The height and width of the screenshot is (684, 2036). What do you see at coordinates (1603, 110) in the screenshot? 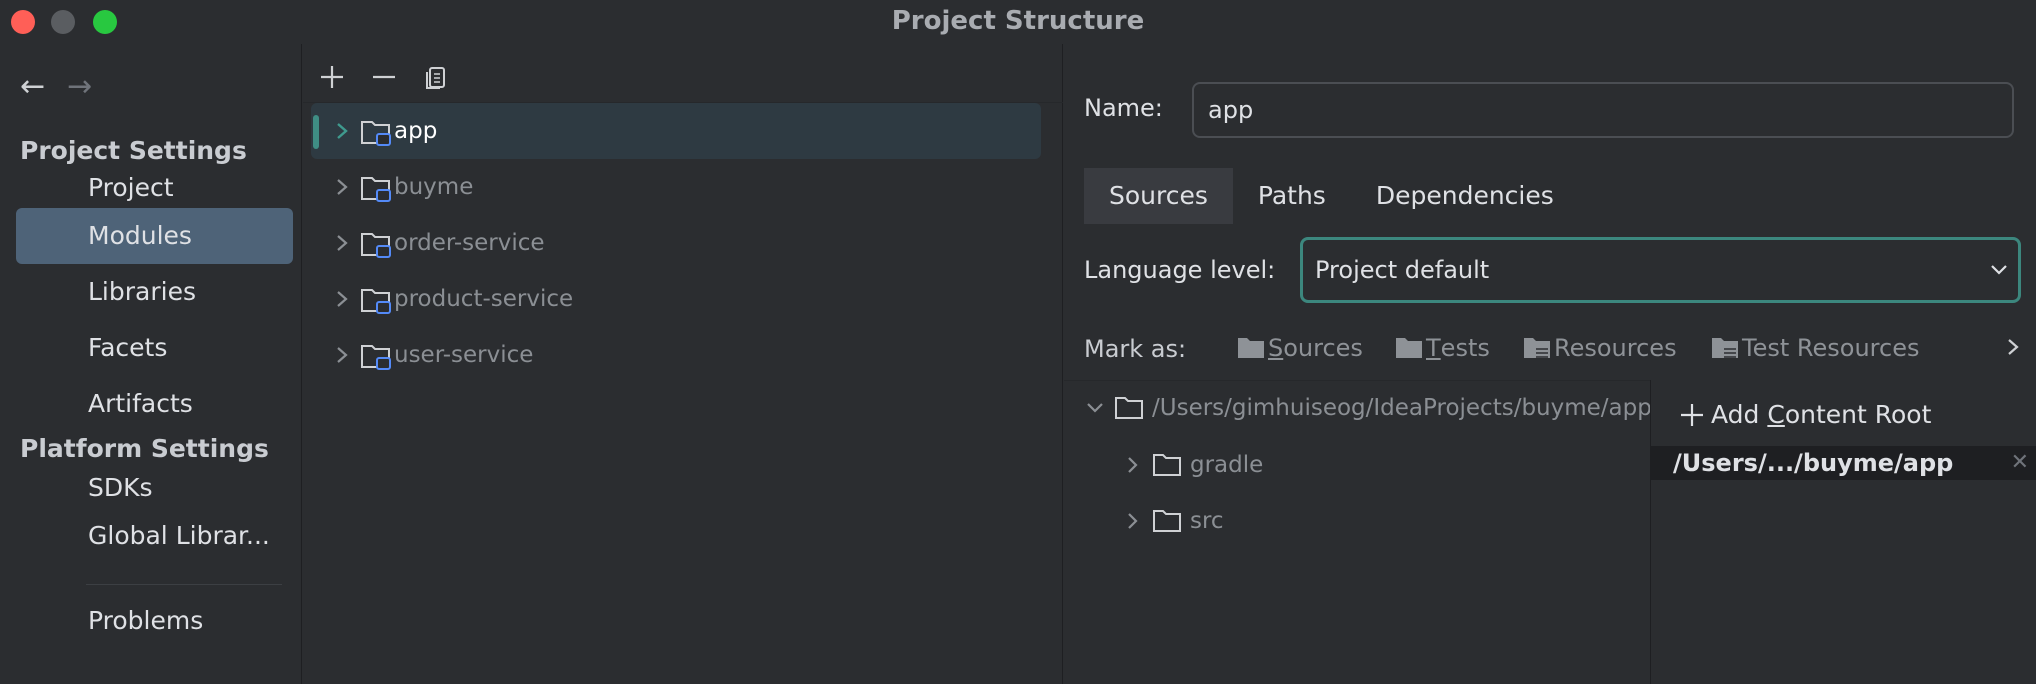
I see `module-name-input` at bounding box center [1603, 110].